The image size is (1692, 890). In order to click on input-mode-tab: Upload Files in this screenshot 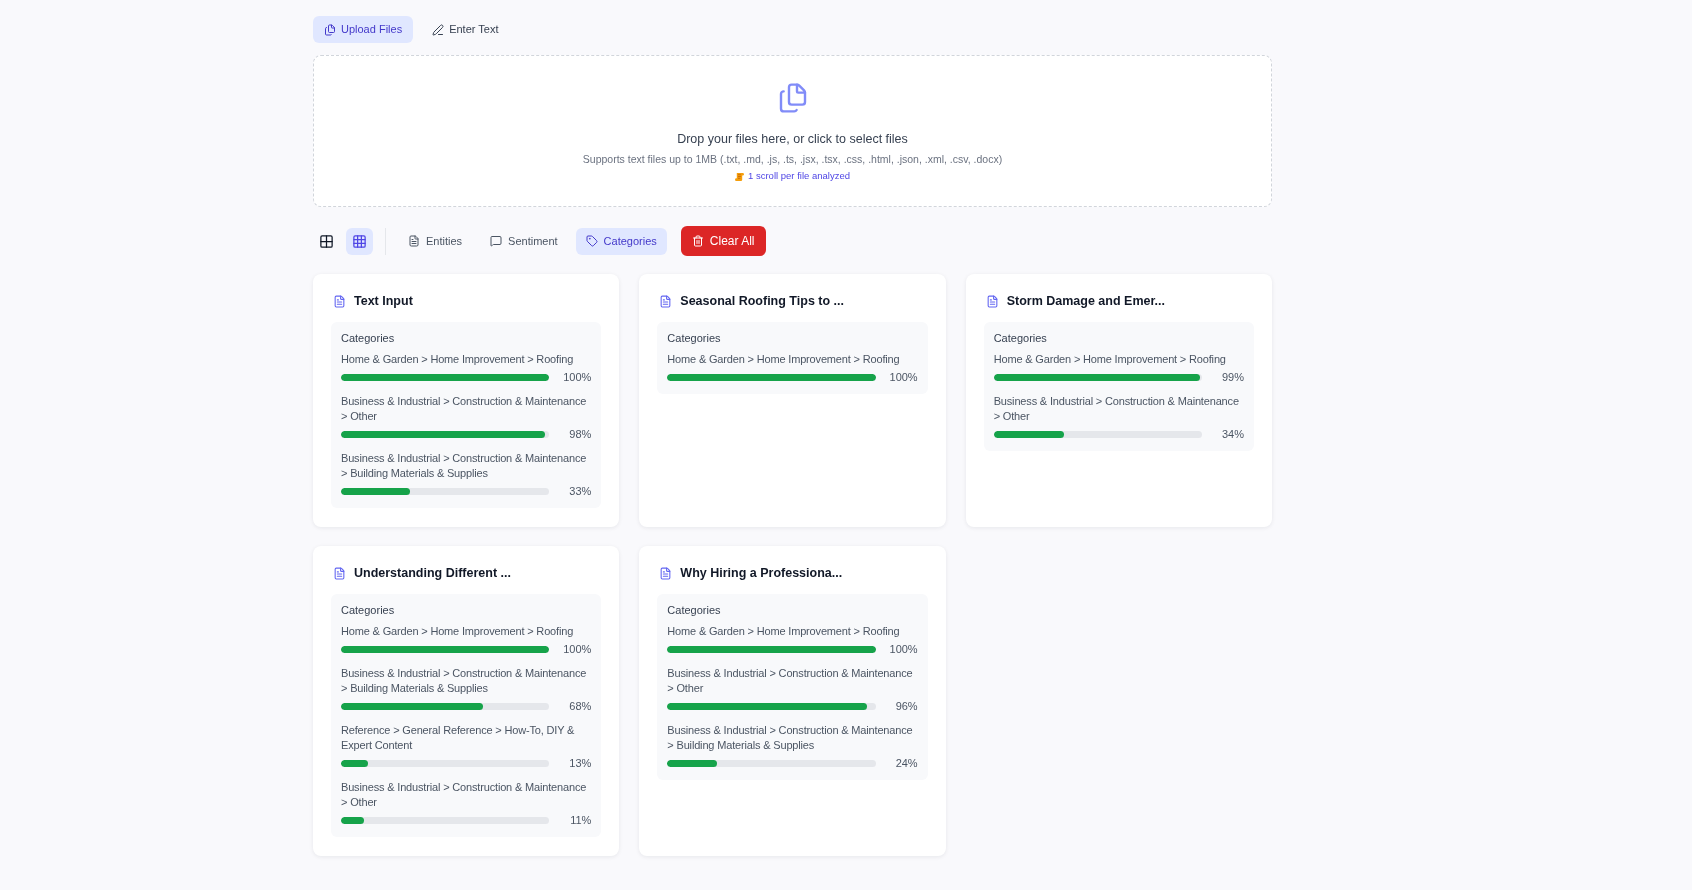, I will do `click(363, 29)`.